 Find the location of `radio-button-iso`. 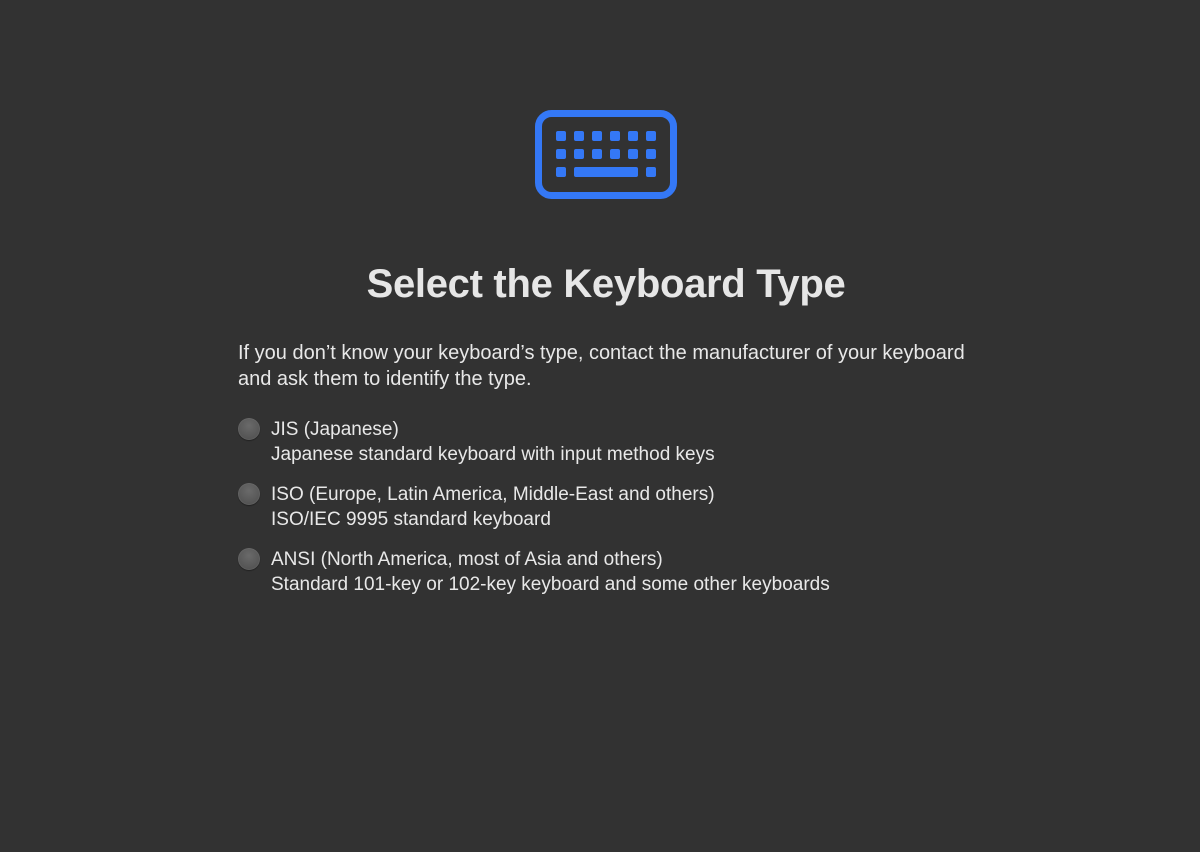

radio-button-iso is located at coordinates (249, 494).